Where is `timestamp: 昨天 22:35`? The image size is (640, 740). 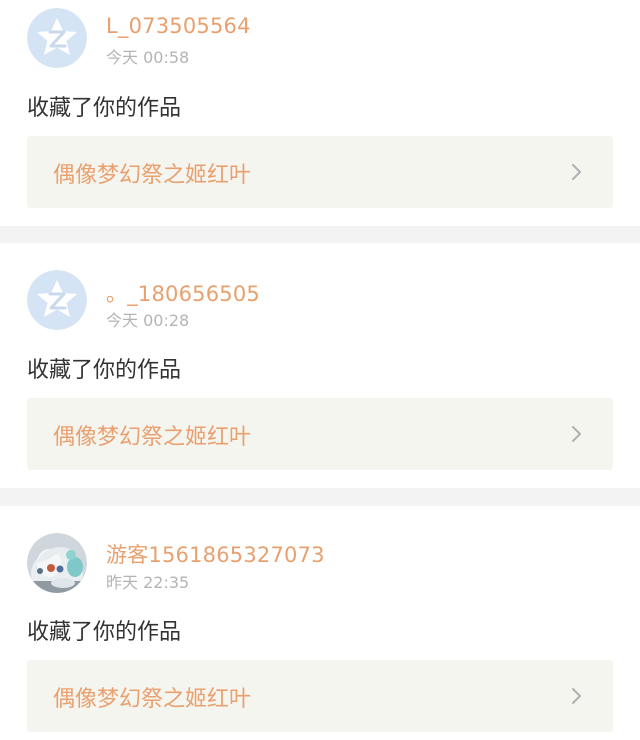 timestamp: 昨天 22:35 is located at coordinates (148, 582).